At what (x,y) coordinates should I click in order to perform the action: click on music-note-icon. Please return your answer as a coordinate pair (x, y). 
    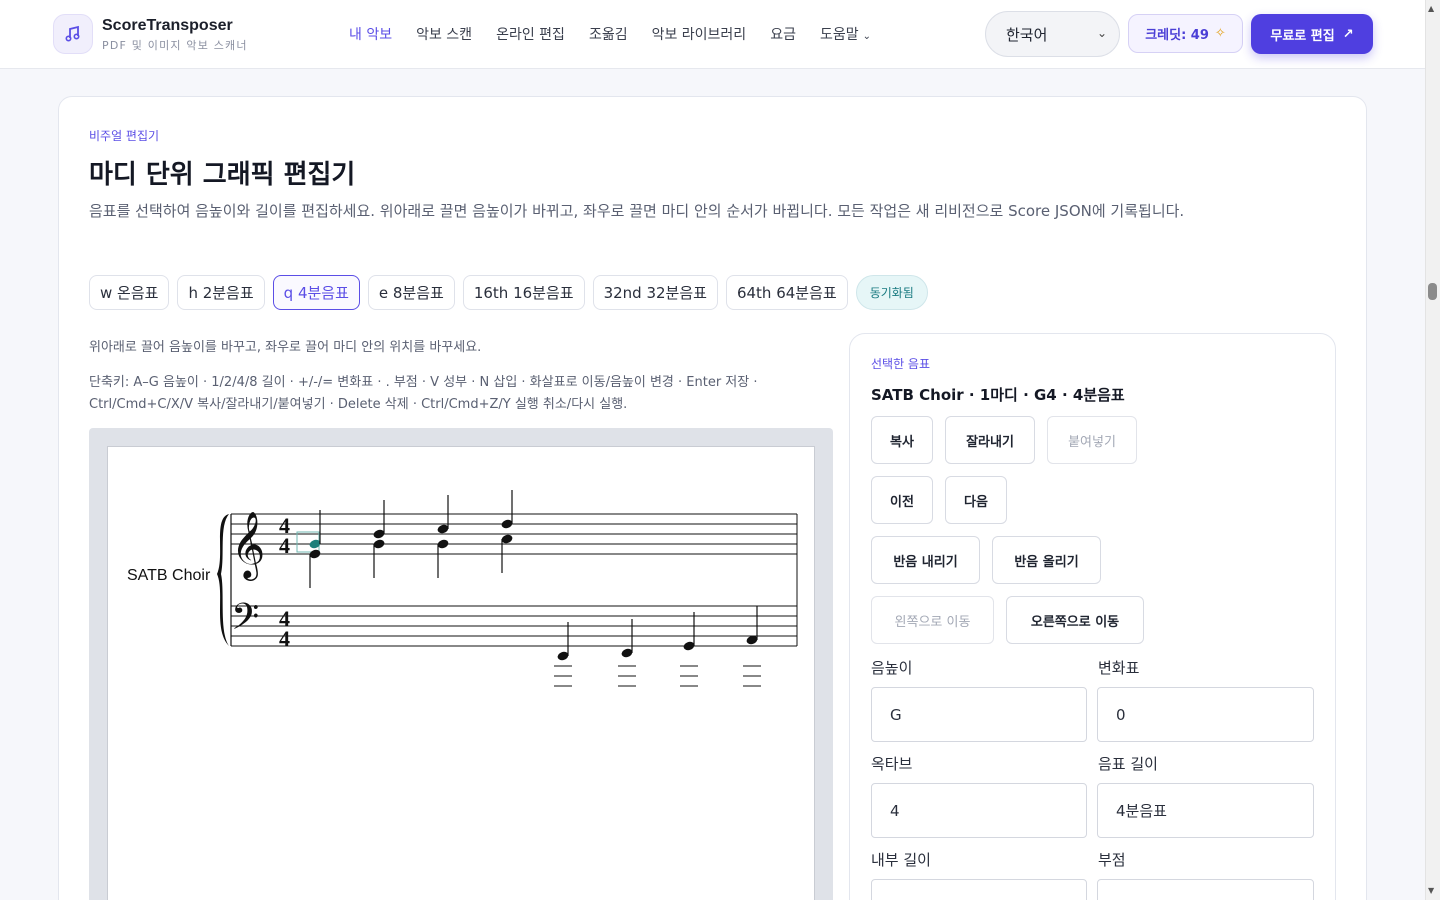
    Looking at the image, I should click on (72, 33).